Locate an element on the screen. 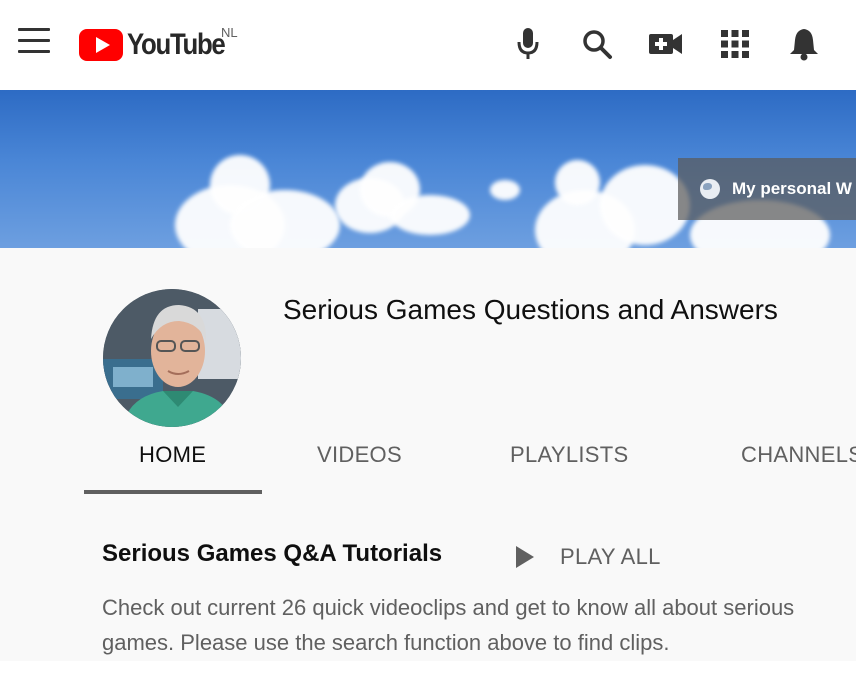 Image resolution: width=856 pixels, height=689 pixels. search-icon is located at coordinates (597, 44).